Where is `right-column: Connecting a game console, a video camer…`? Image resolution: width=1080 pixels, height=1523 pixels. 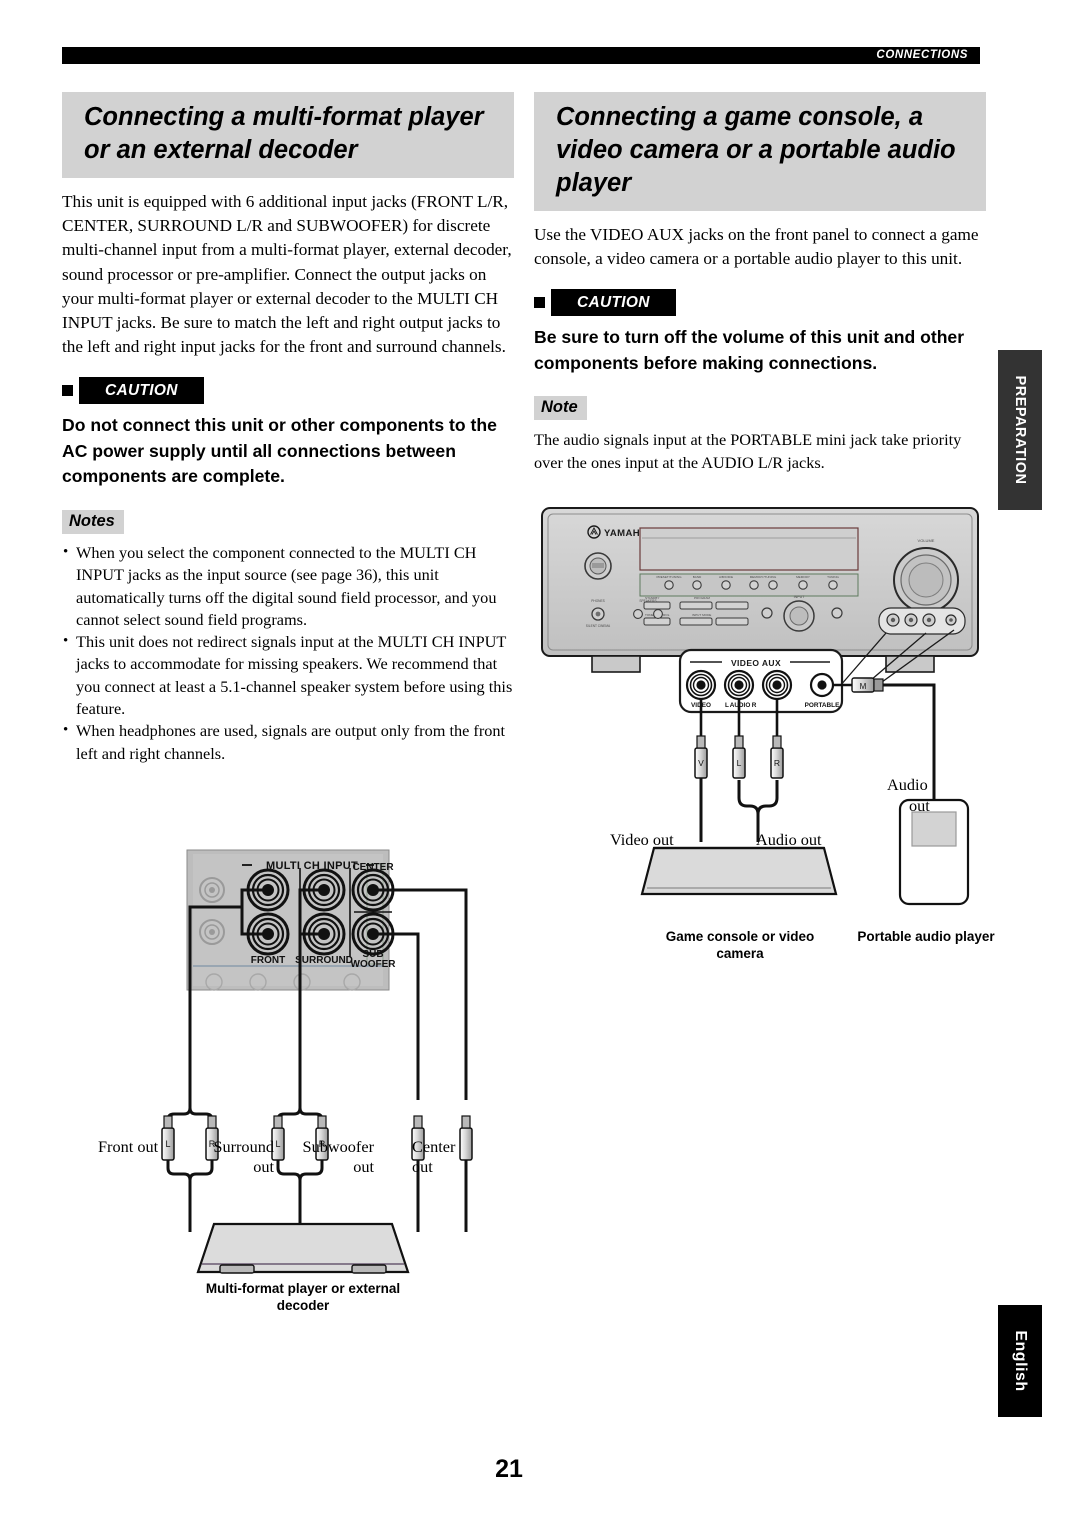
right-column: Connecting a game console, a video camer… is located at coordinates (760, 283).